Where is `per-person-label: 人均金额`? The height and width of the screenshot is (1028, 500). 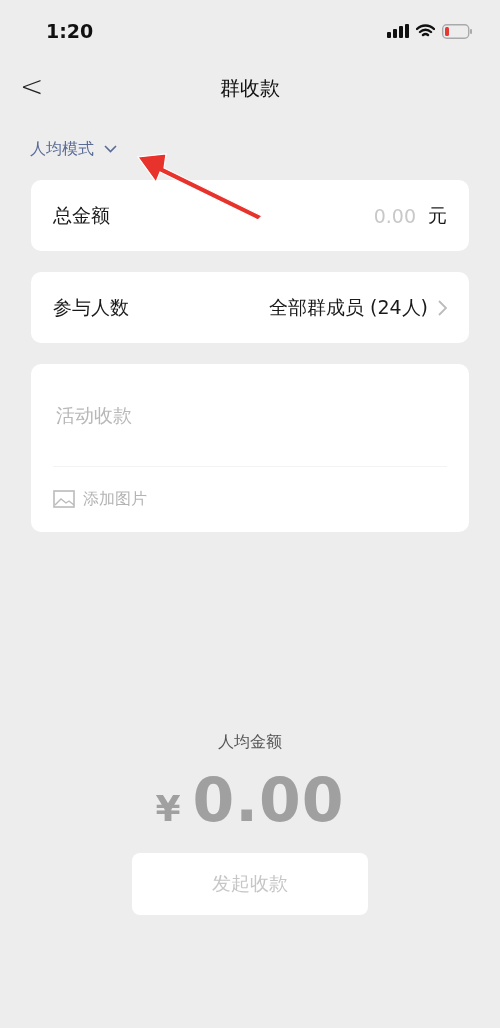
per-person-label: 人均金额 is located at coordinates (250, 742).